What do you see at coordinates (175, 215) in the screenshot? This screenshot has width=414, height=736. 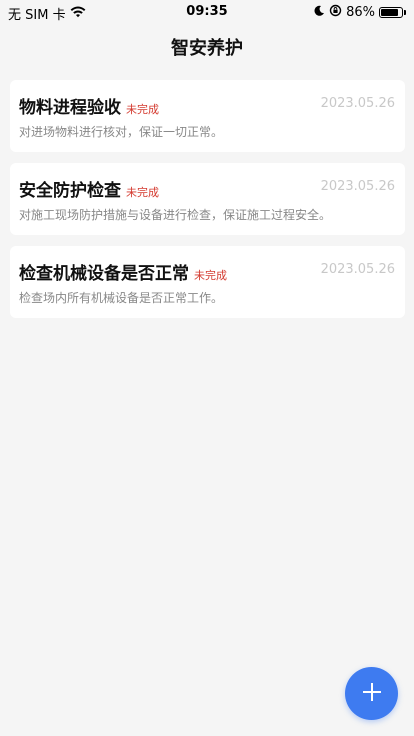 I see `task-description: 对施工现场防护措施与设备进行检查，保证施工过程安全。` at bounding box center [175, 215].